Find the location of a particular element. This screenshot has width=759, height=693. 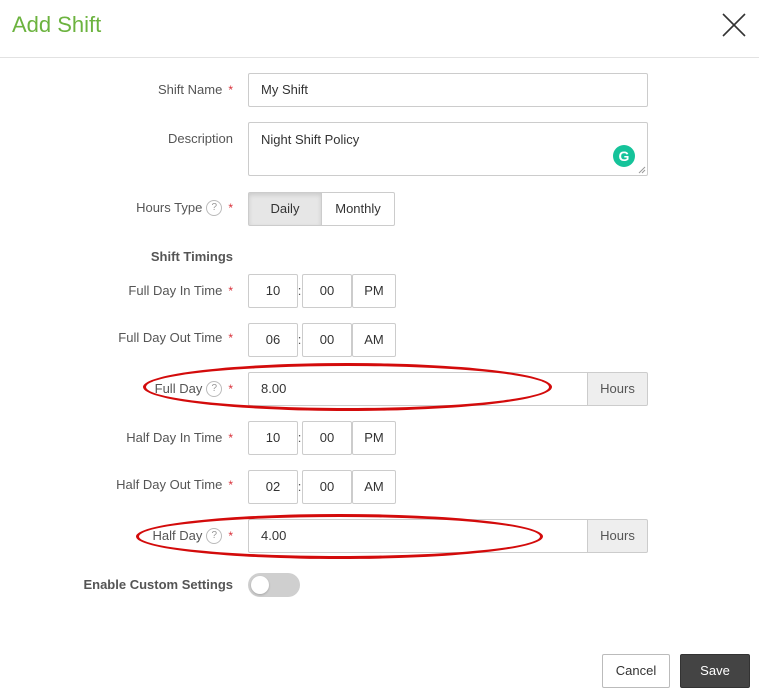

description-label: Description is located at coordinates (200, 139).